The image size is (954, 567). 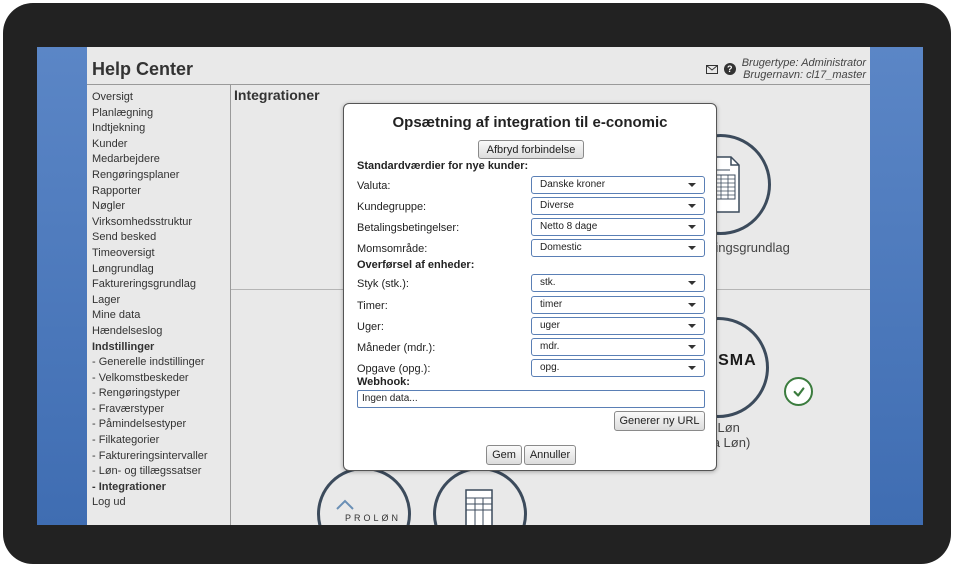 I want to click on field-label-valuta: Valuta:, so click(x=374, y=186).